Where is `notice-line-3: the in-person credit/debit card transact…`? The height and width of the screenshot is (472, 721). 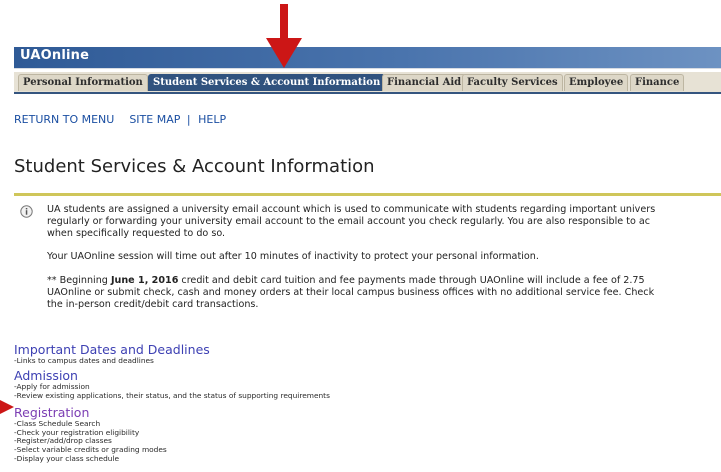
notice-line-3: the in-person credit/debit card transact… is located at coordinates (153, 304).